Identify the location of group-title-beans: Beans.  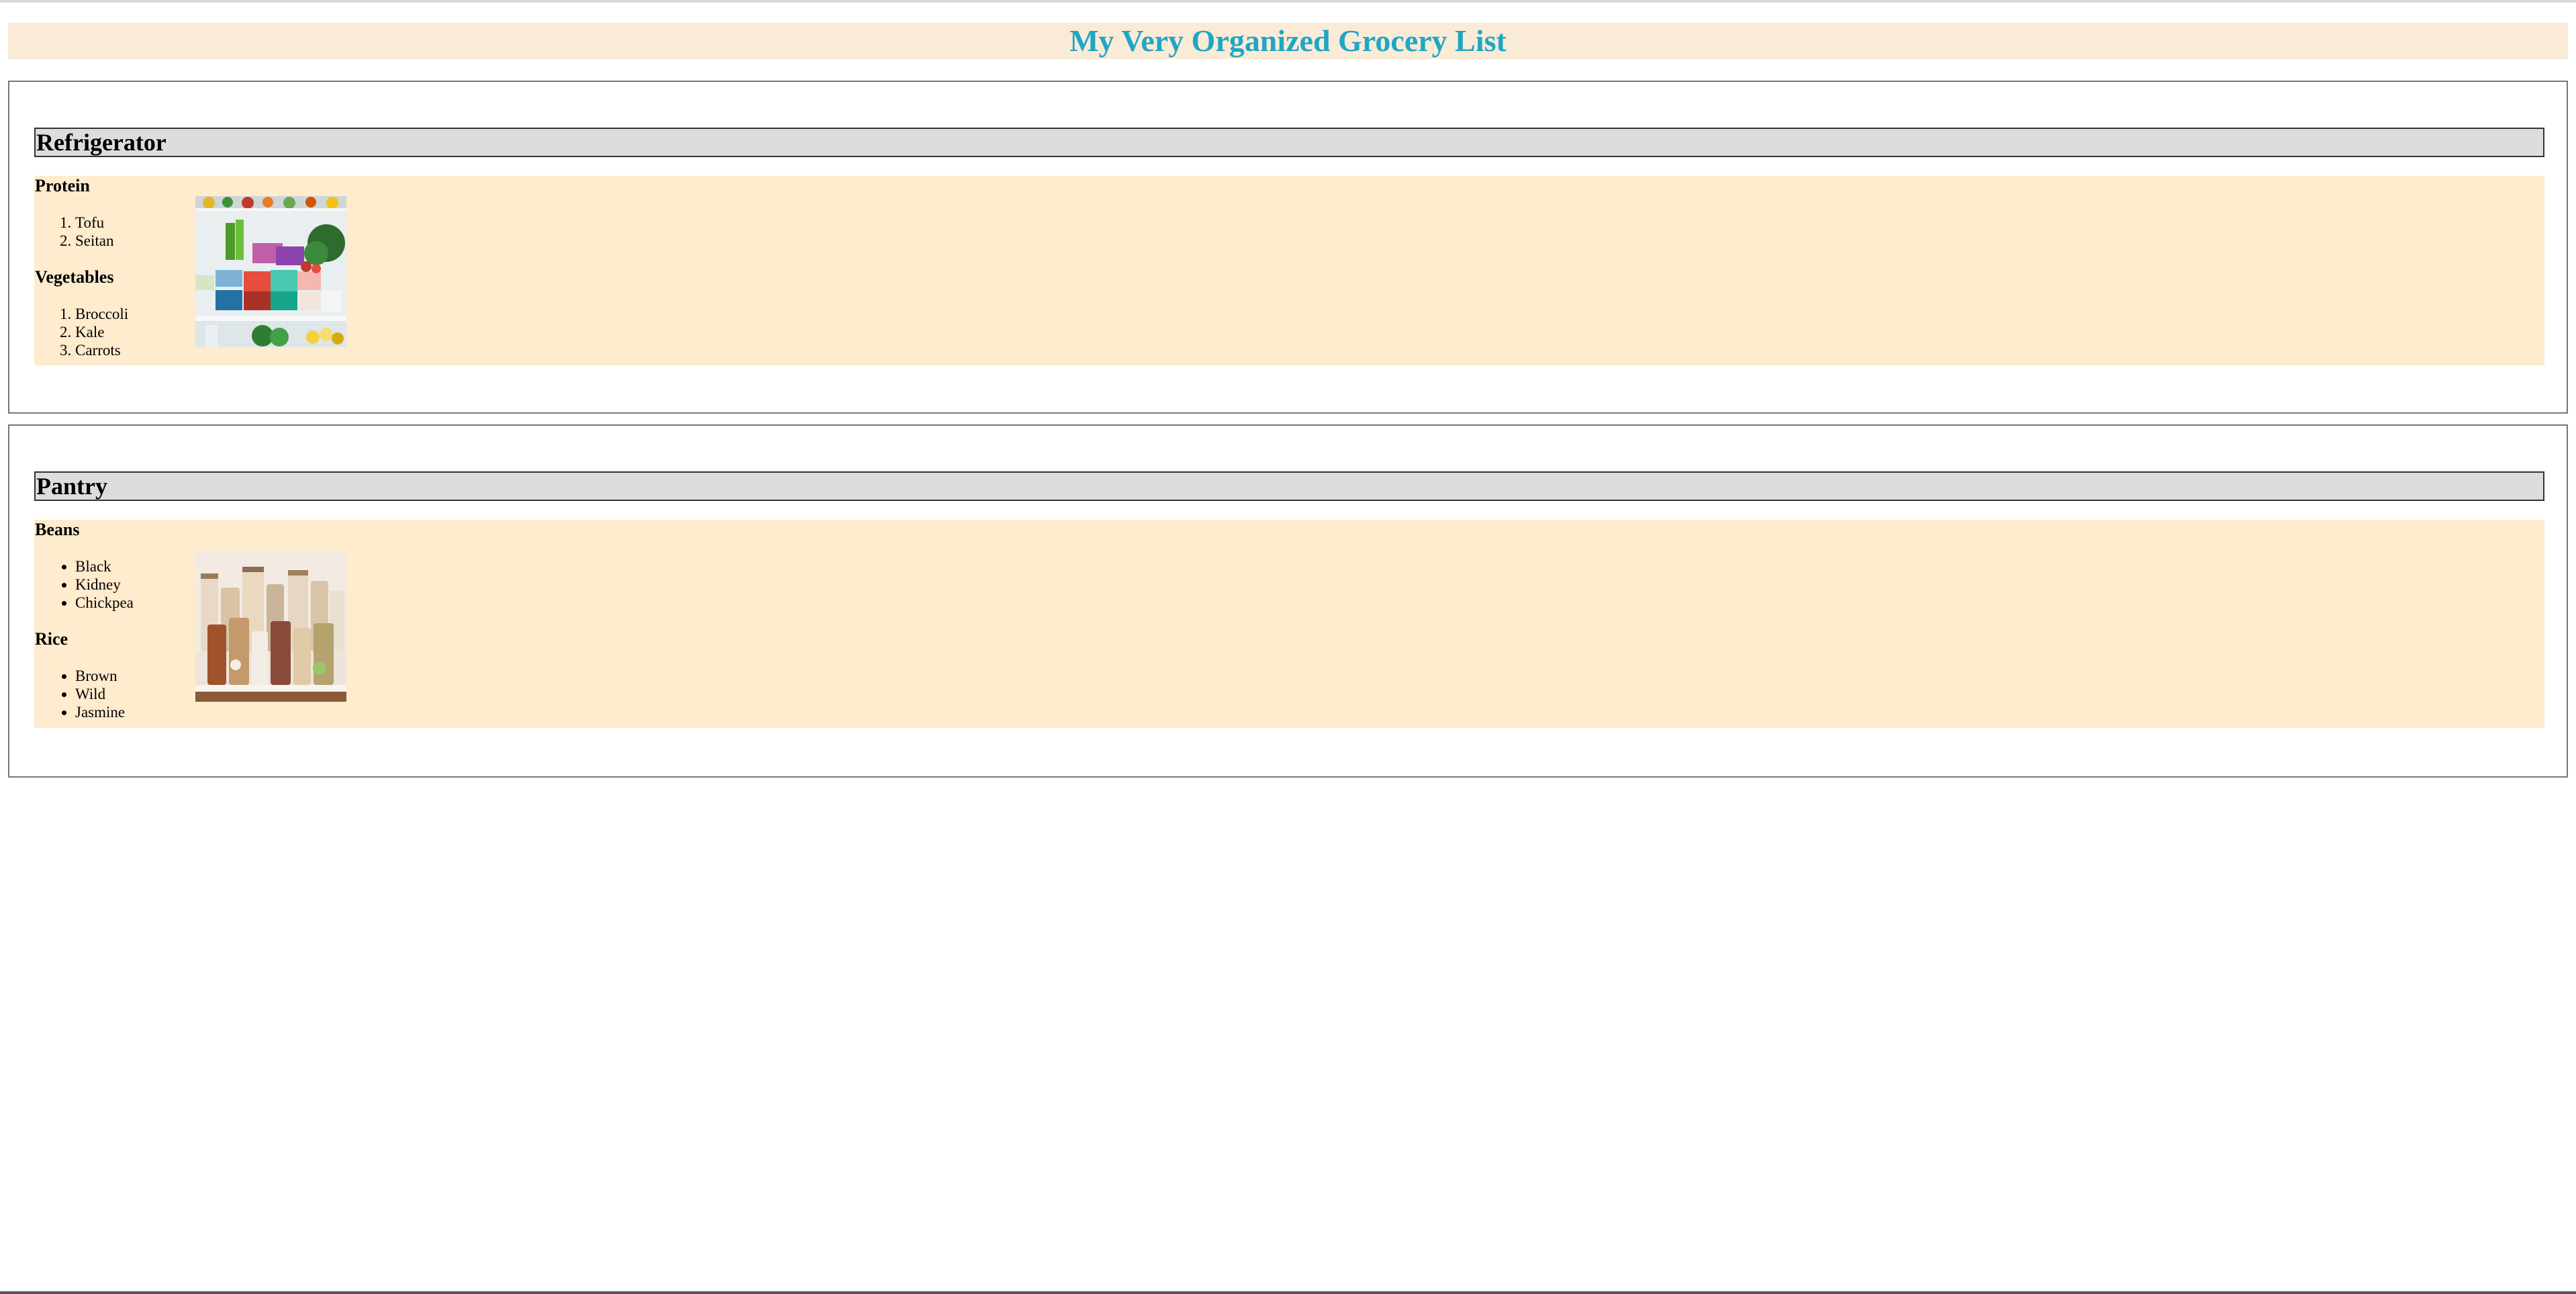
(57, 529).